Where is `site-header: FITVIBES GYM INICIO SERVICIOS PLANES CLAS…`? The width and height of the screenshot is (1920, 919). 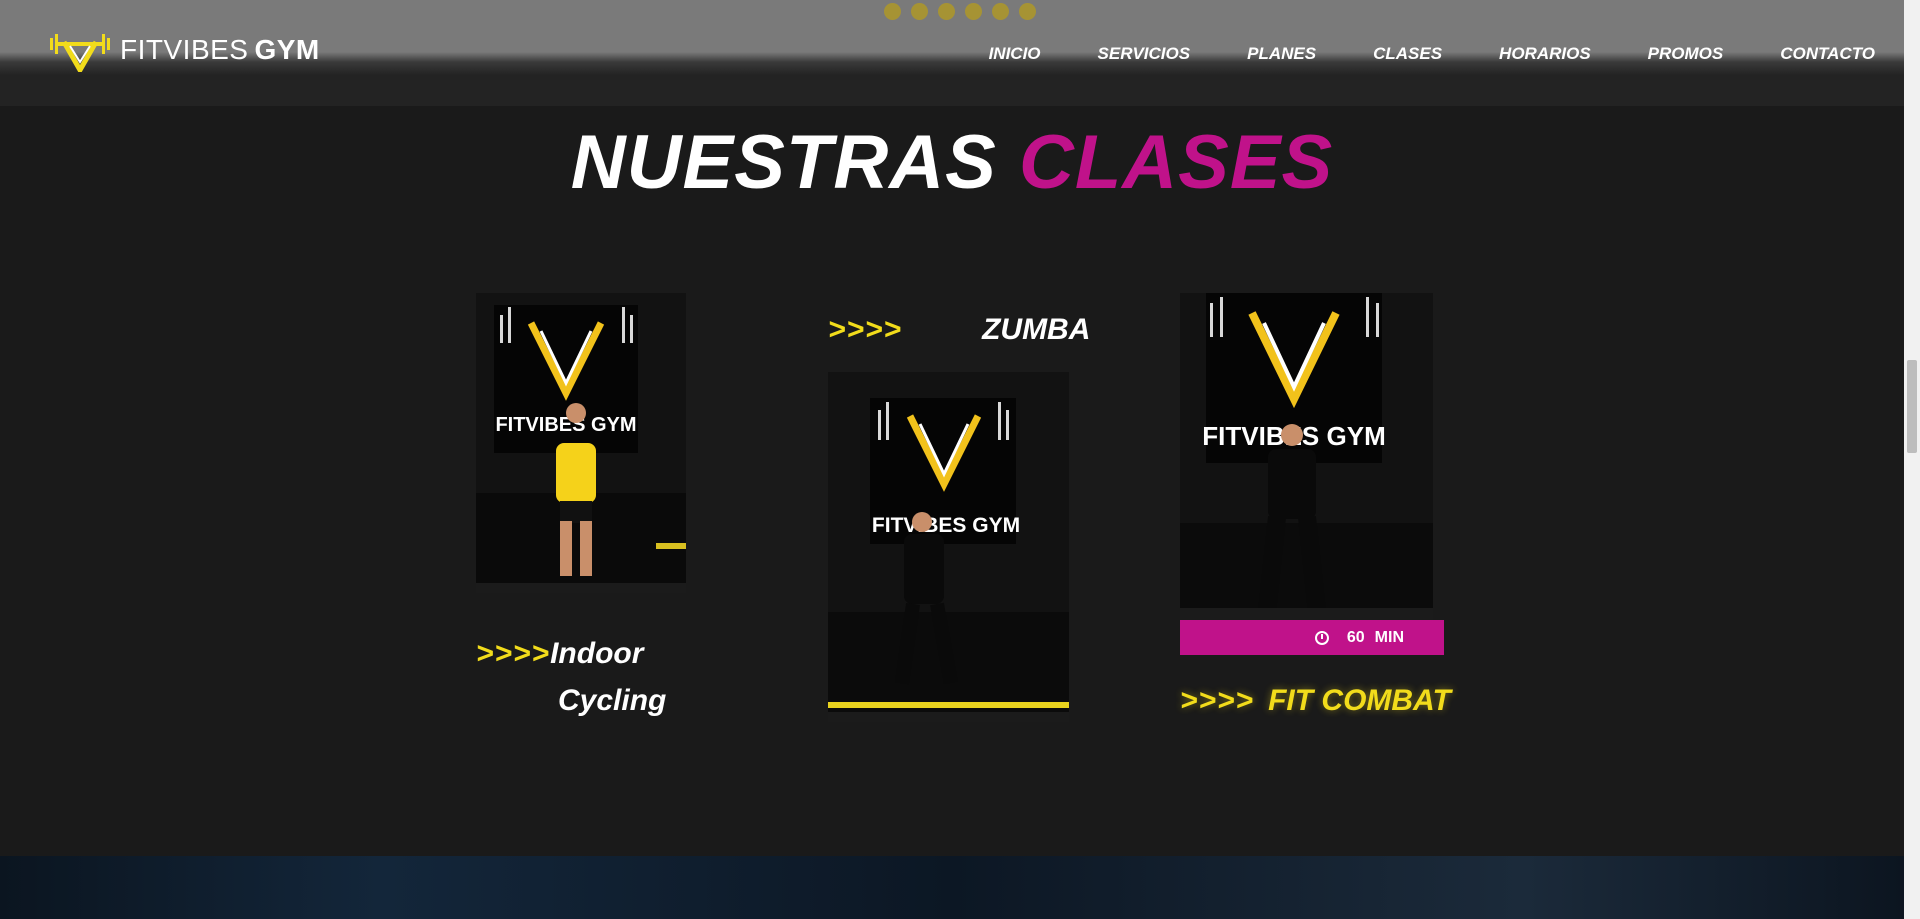 site-header: FITVIBES GYM INICIO SERVICIOS PLANES CLAS… is located at coordinates (952, 53).